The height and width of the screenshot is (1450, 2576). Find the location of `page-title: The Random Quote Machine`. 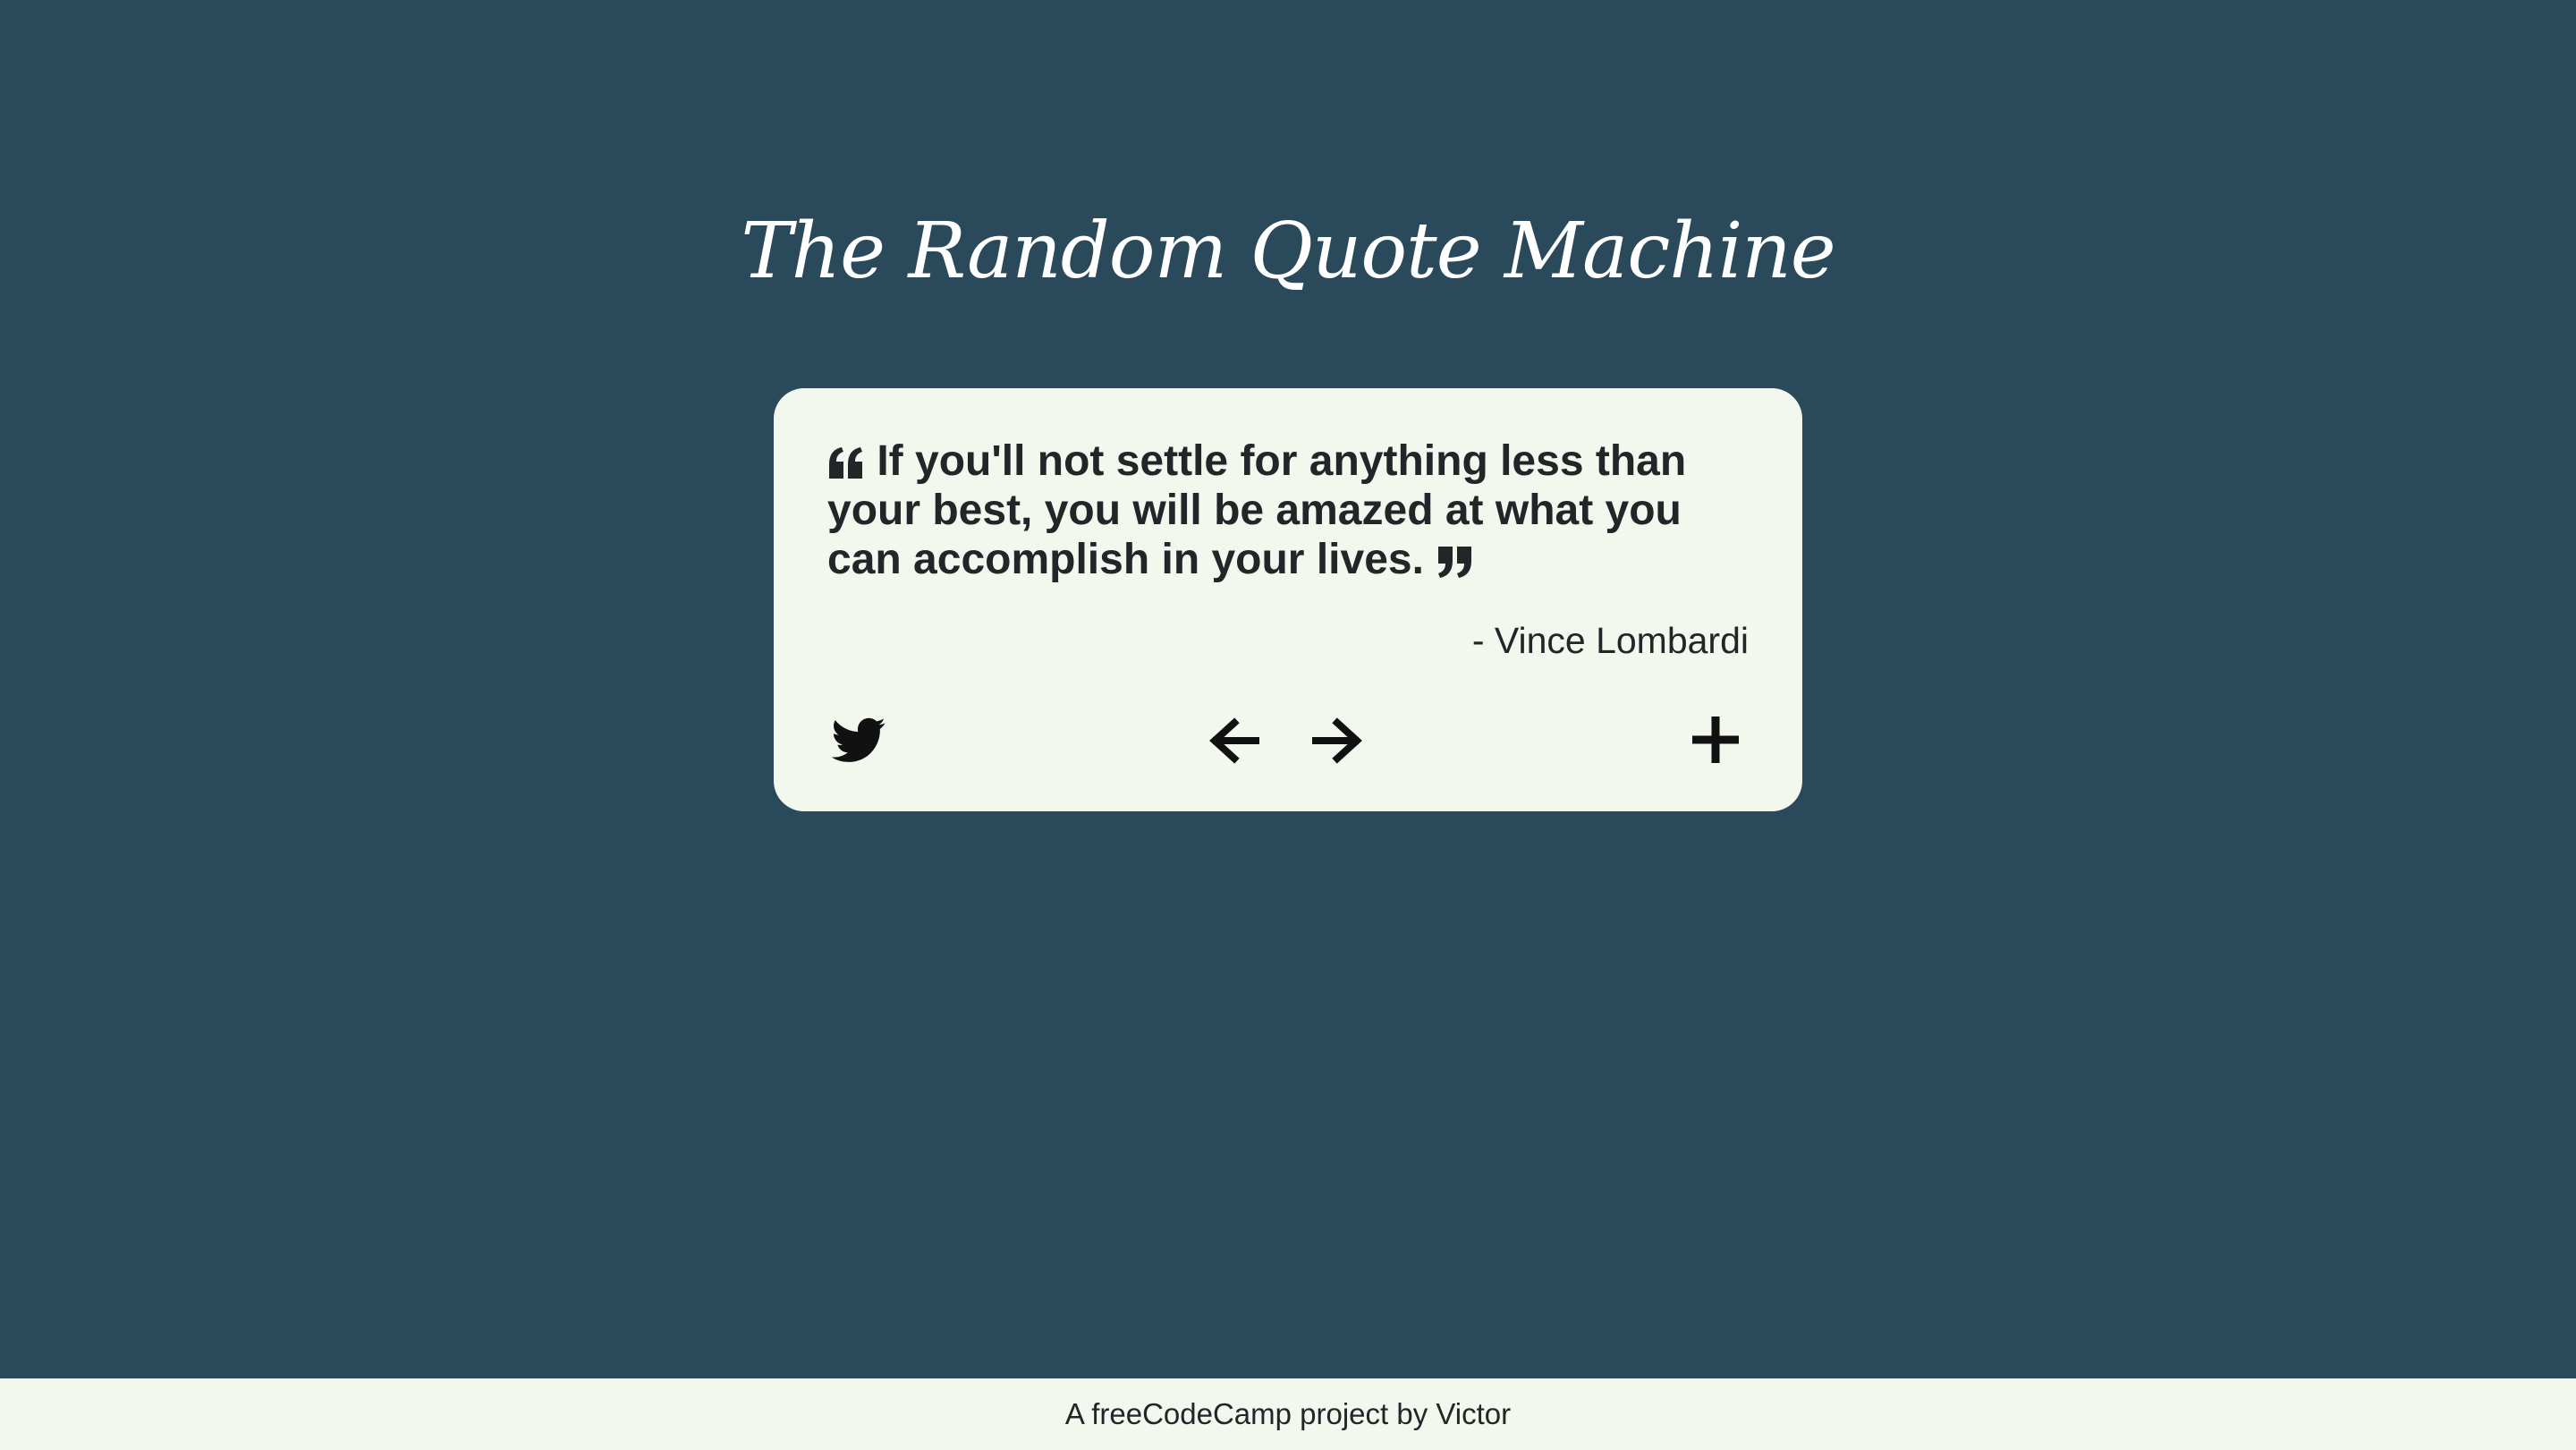

page-title: The Random Quote Machine is located at coordinates (1288, 251).